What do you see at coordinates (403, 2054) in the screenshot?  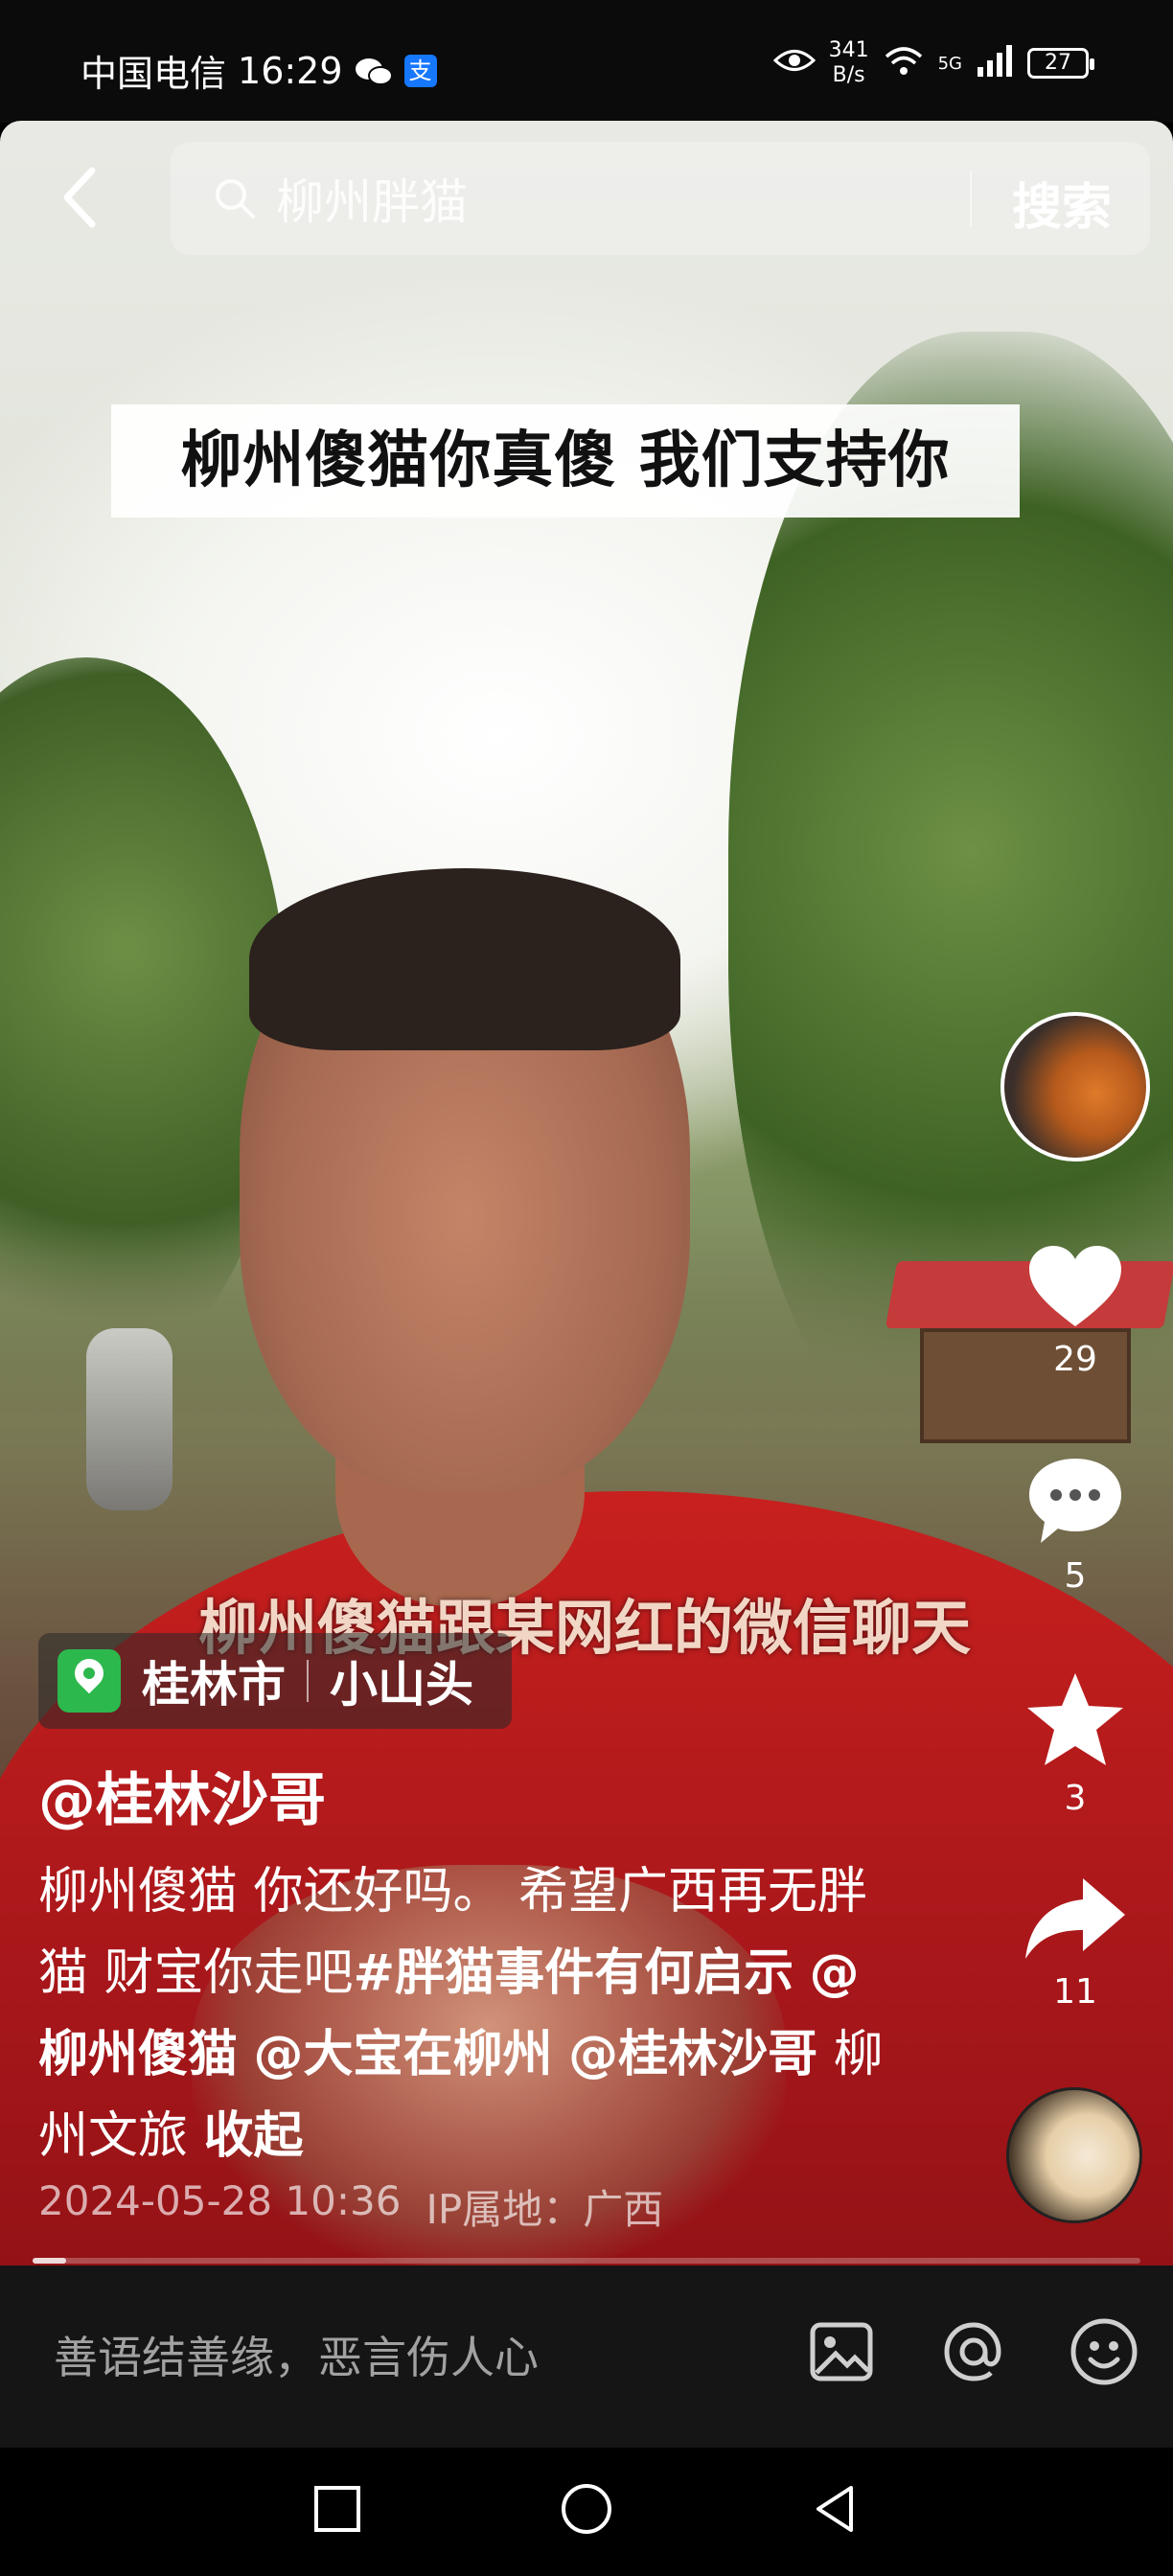 I see `mention-link: @大宝在柳州` at bounding box center [403, 2054].